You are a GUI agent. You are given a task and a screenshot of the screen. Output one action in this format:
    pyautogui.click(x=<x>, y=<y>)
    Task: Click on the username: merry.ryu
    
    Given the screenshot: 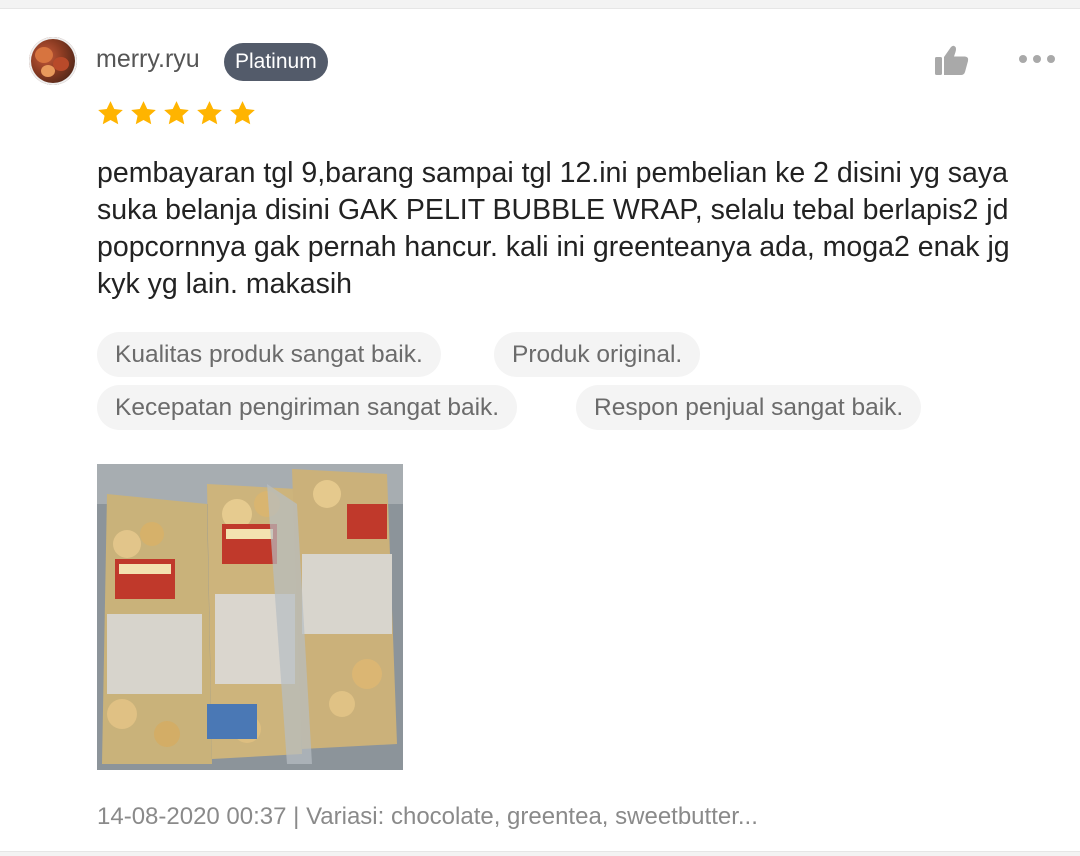 What is the action you would take?
    pyautogui.click(x=148, y=59)
    